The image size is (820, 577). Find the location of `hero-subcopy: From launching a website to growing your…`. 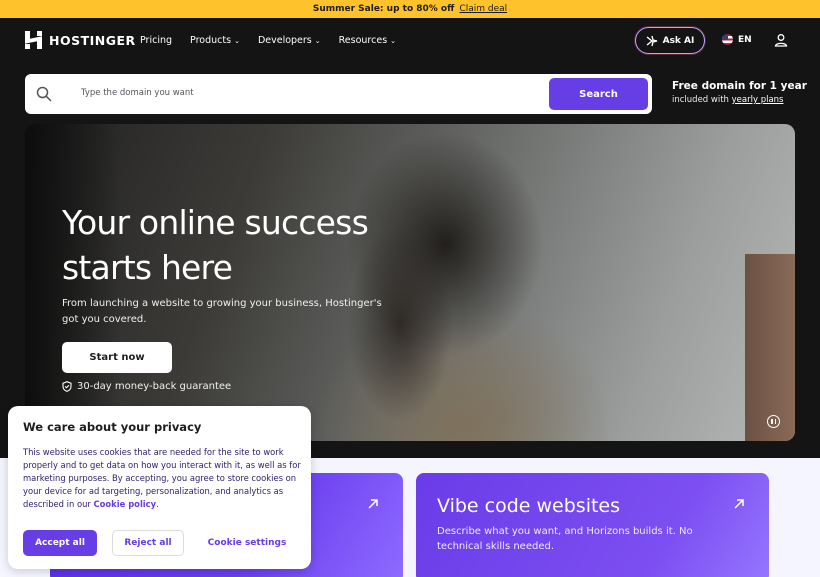

hero-subcopy: From launching a website to growing your… is located at coordinates (222, 311).